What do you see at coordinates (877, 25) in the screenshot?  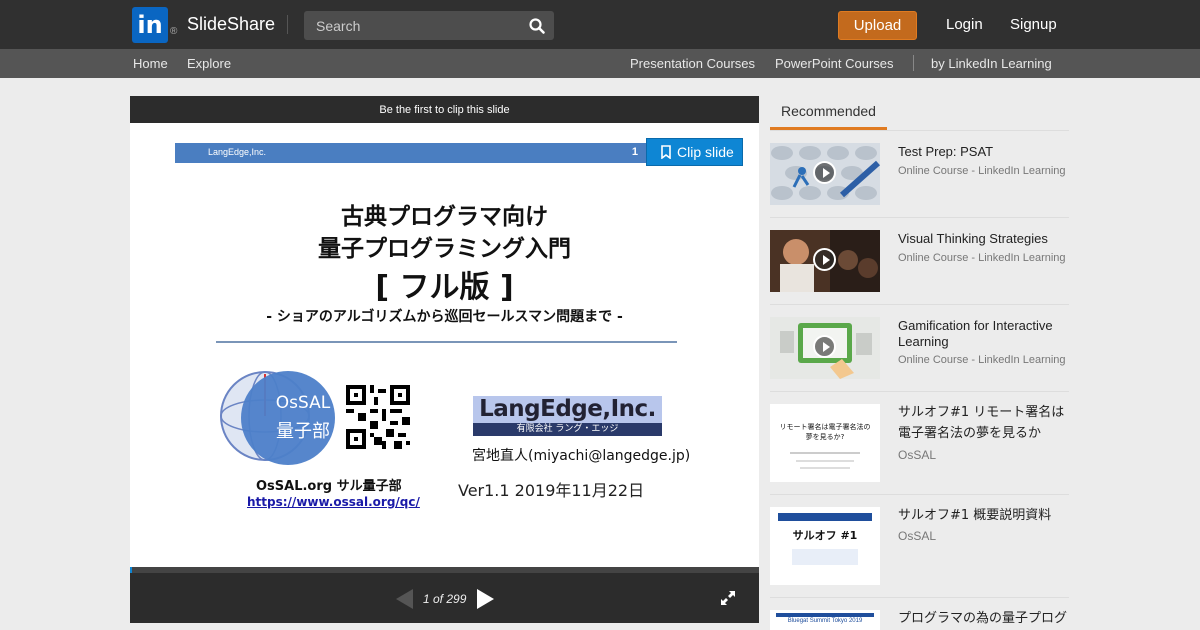 I see `upload-button: Upload` at bounding box center [877, 25].